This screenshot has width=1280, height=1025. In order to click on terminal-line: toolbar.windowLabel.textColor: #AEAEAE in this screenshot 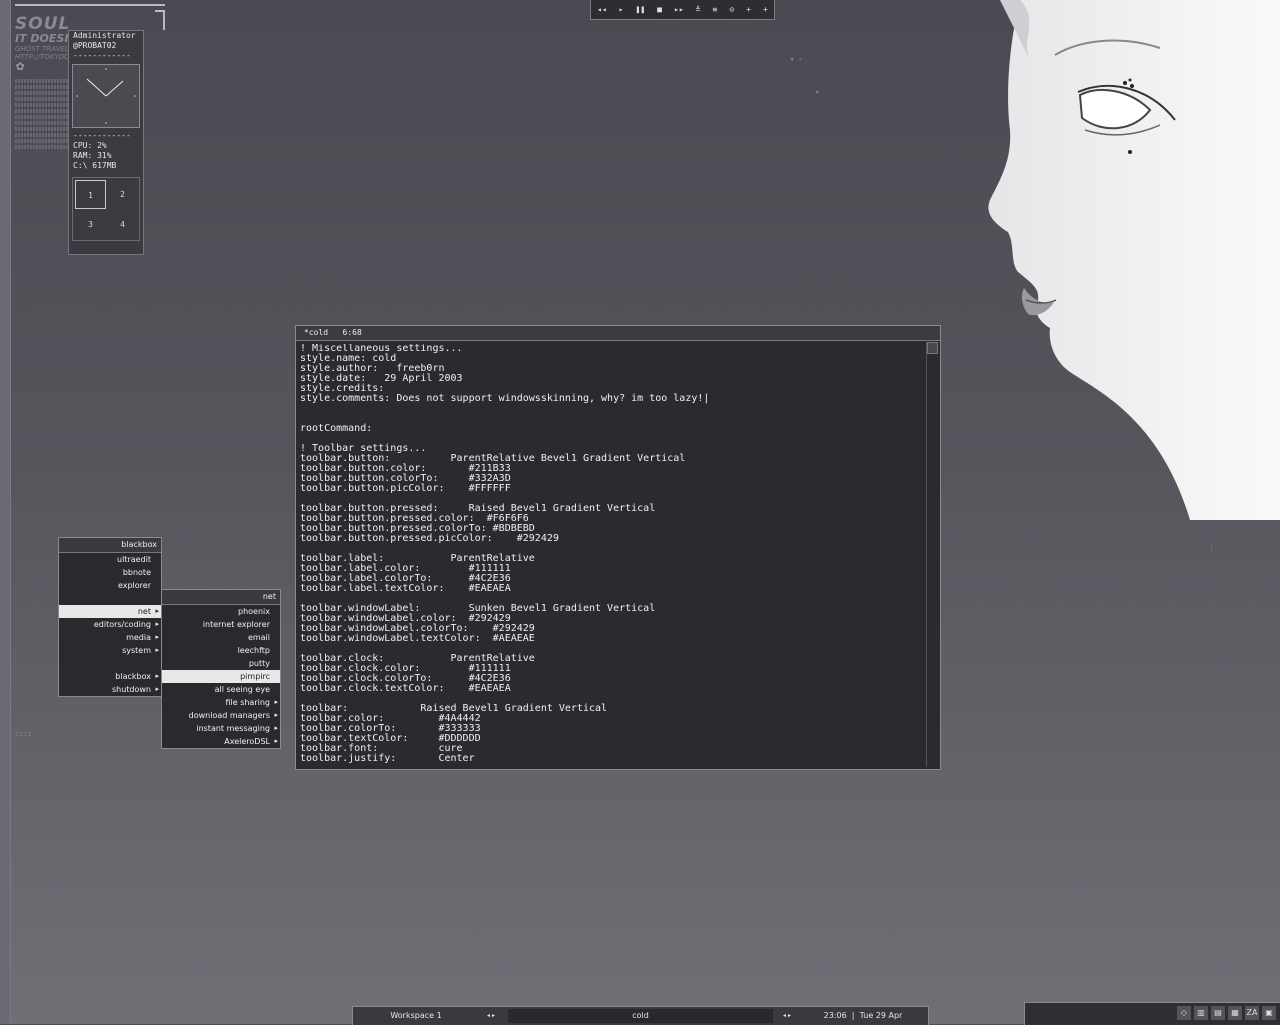, I will do `click(417, 638)`.